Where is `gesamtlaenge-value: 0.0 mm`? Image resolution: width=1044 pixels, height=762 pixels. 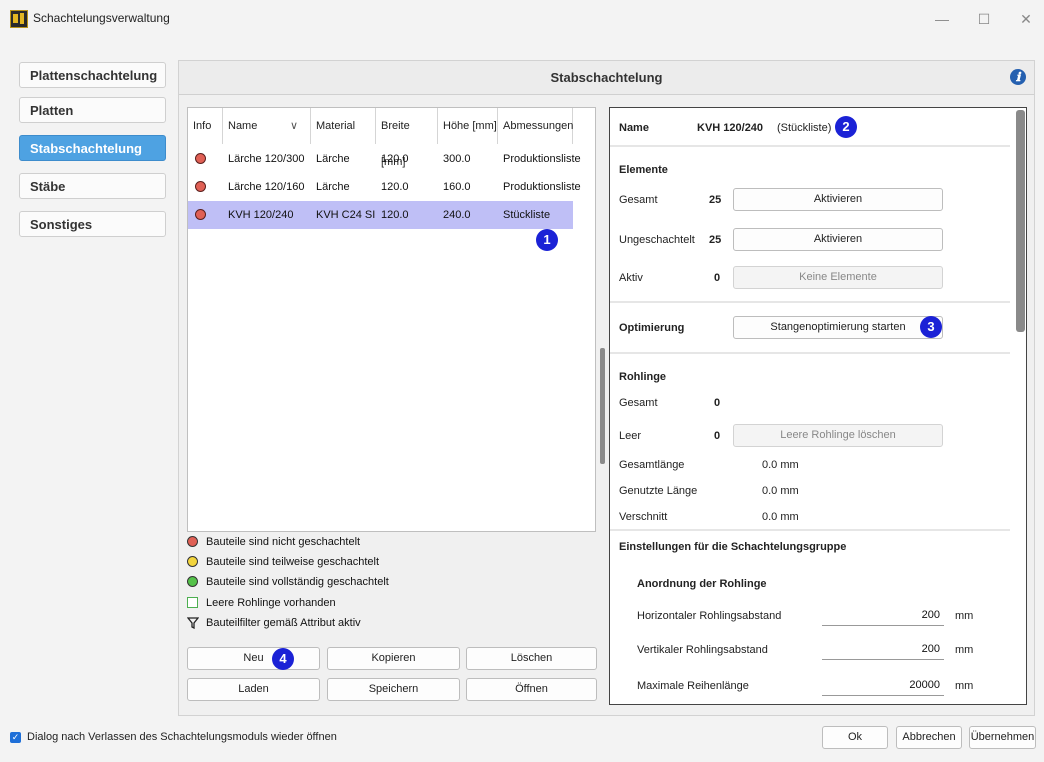 gesamtlaenge-value: 0.0 mm is located at coordinates (780, 465).